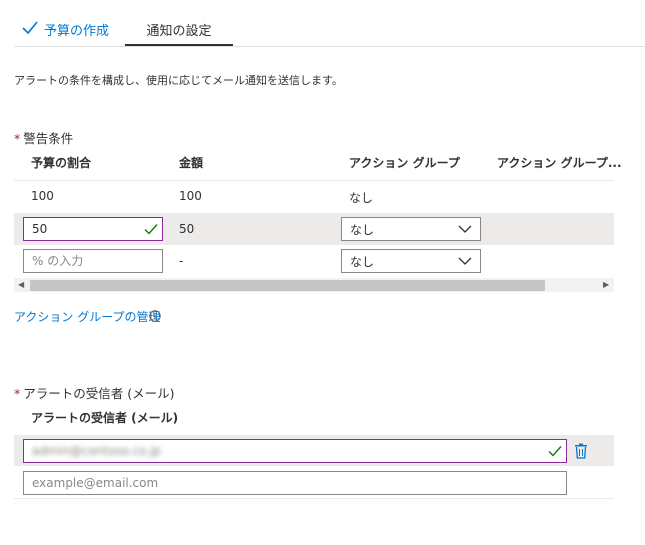 This screenshot has width=645, height=545. What do you see at coordinates (190, 196) in the screenshot?
I see `row-amount: 100` at bounding box center [190, 196].